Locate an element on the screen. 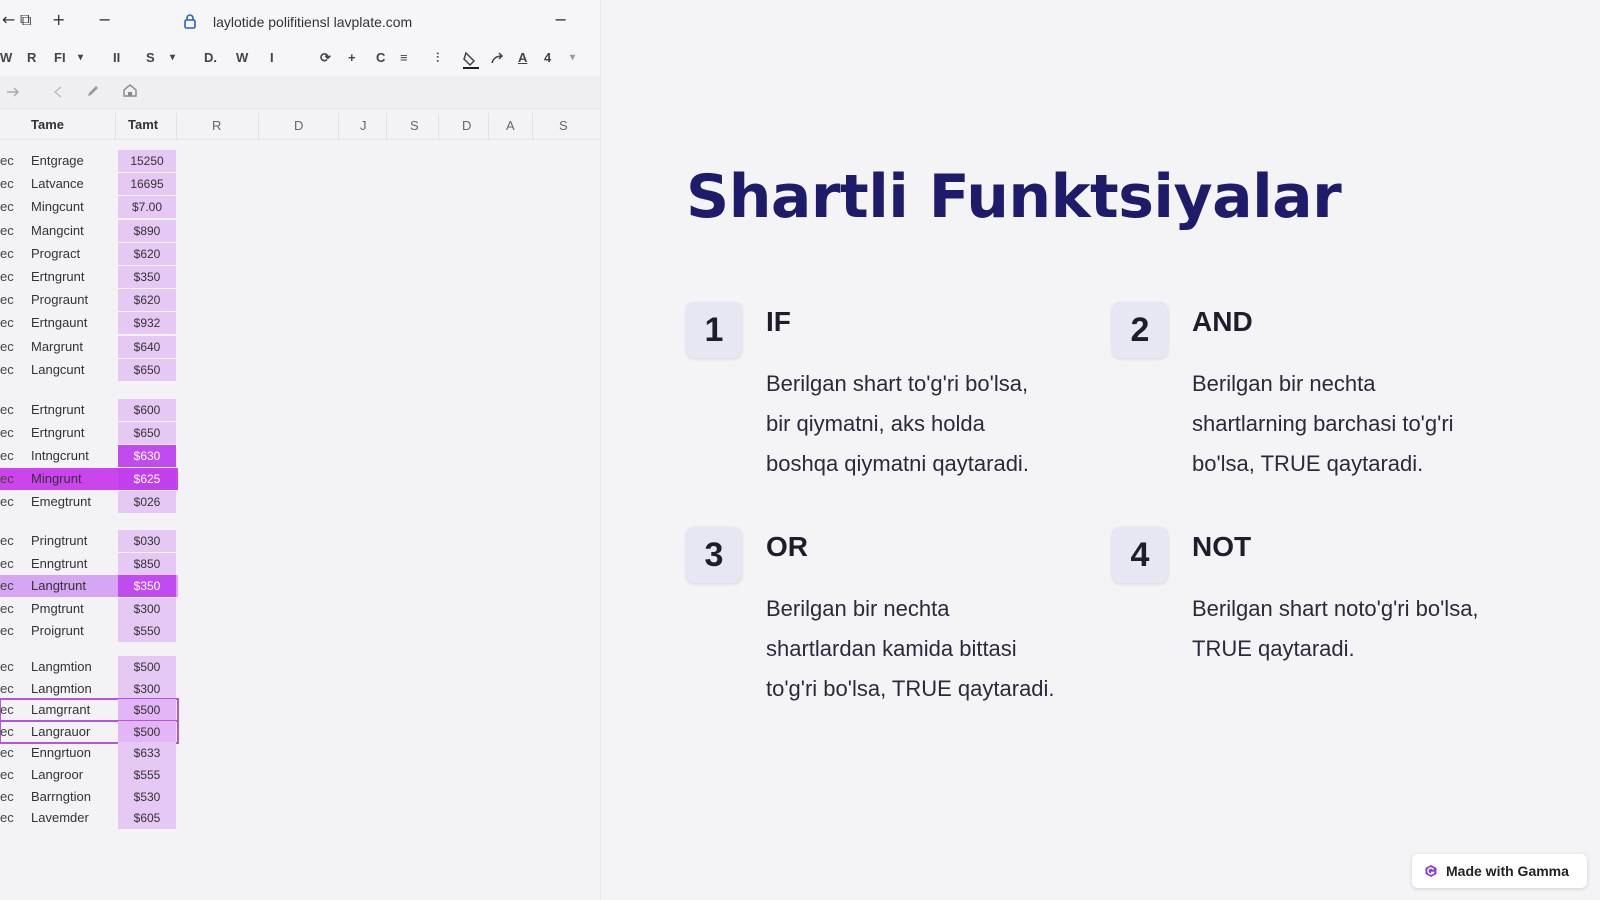 Image resolution: width=1600 pixels, height=900 pixels. row-name-cell: Progract is located at coordinates (55, 253).